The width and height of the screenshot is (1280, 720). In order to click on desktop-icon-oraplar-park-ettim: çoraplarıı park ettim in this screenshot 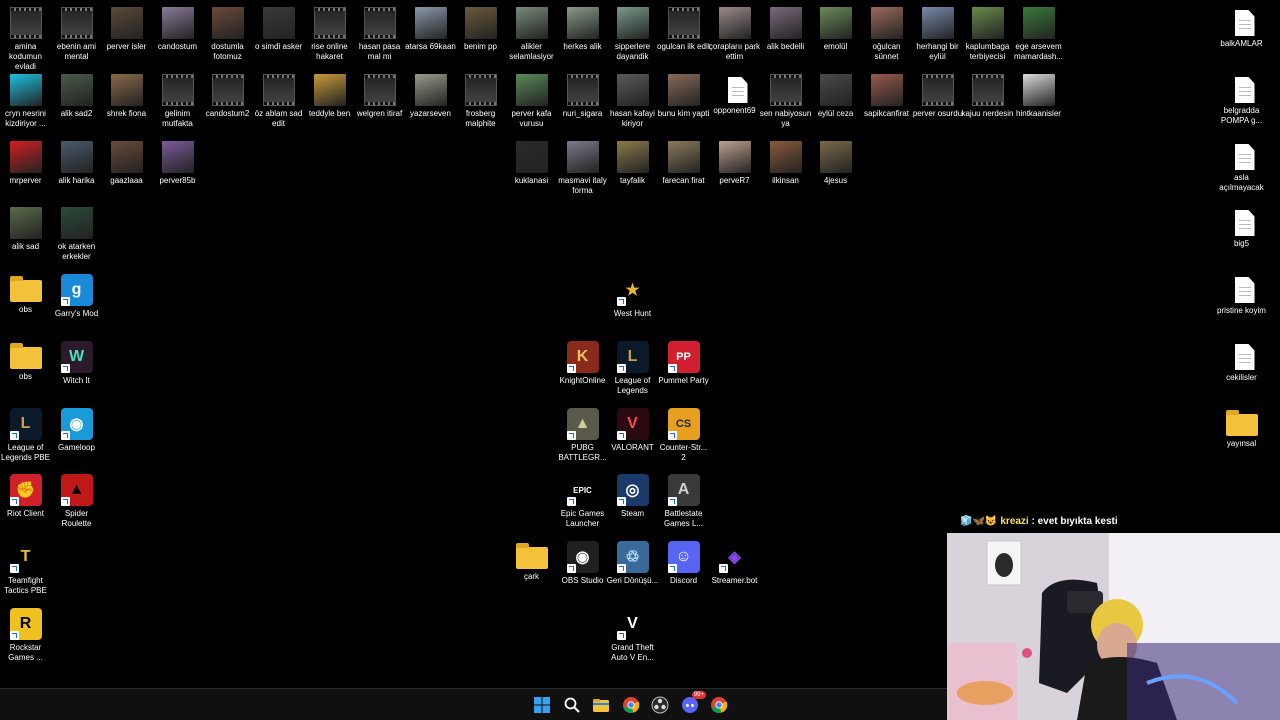, I will do `click(734, 38)`.